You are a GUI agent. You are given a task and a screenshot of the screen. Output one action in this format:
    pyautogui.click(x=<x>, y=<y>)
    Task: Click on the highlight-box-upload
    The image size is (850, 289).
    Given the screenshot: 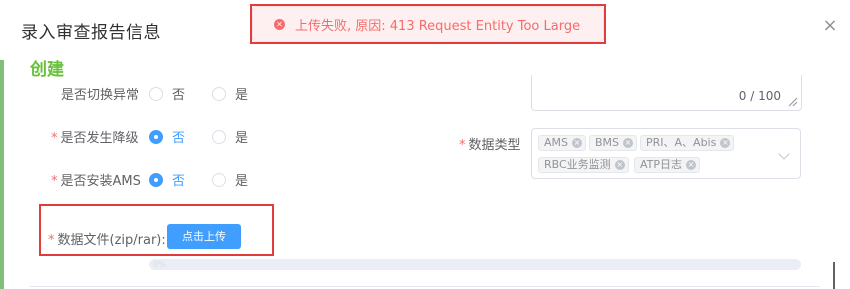 What is the action you would take?
    pyautogui.click(x=156, y=230)
    